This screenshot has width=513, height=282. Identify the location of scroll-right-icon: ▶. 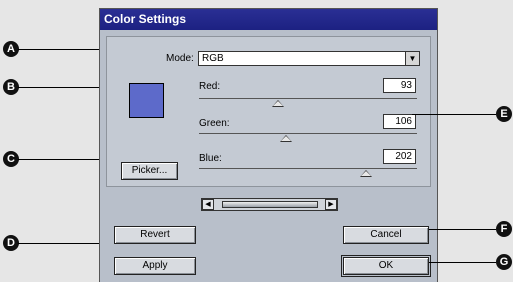
(331, 204).